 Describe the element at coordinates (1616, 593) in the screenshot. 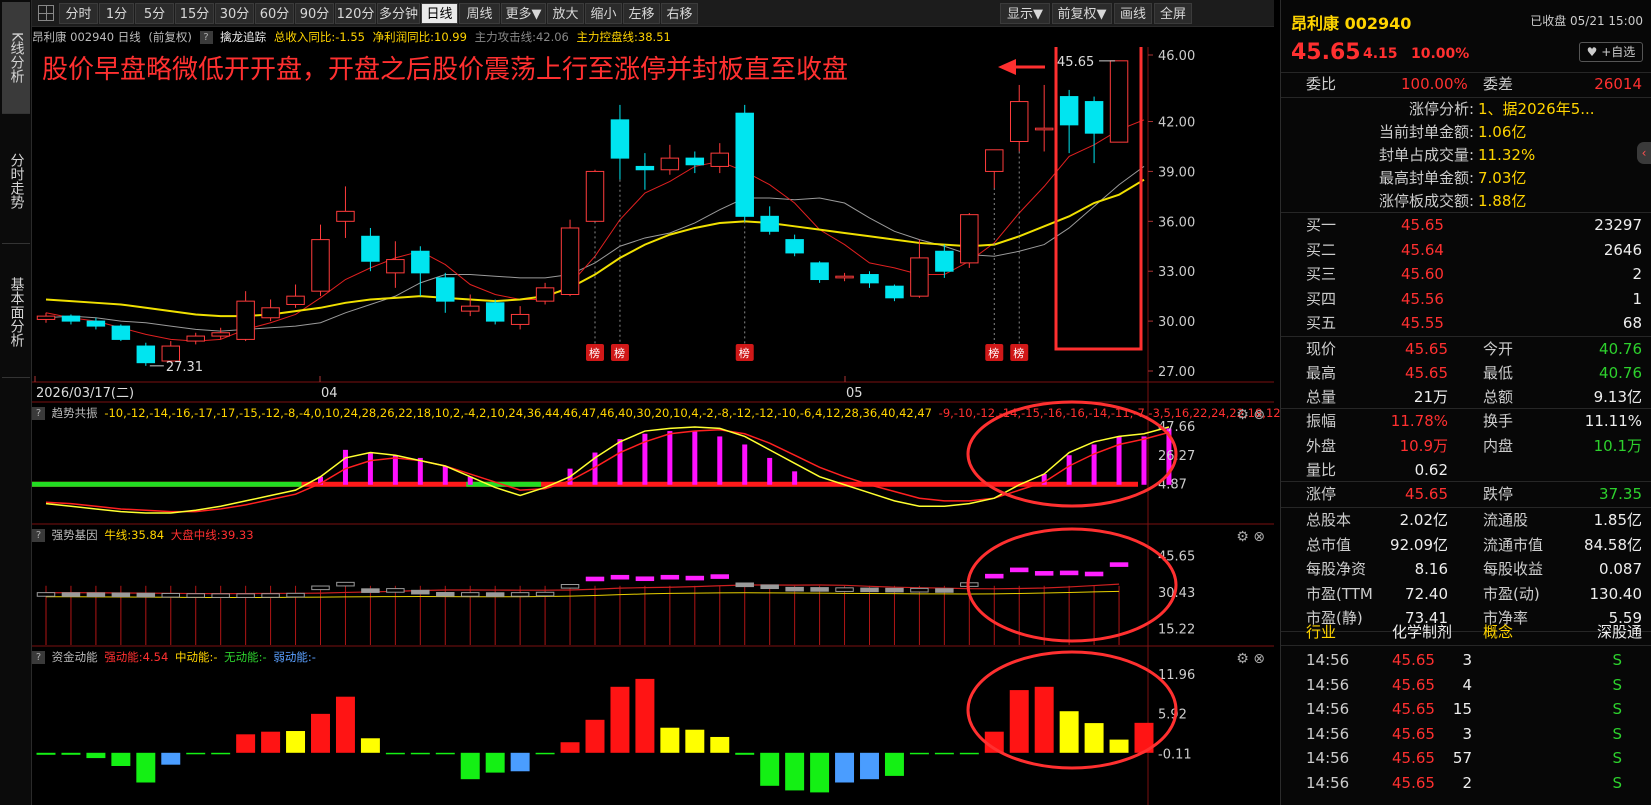

I see `stat-value: 130.40` at that location.